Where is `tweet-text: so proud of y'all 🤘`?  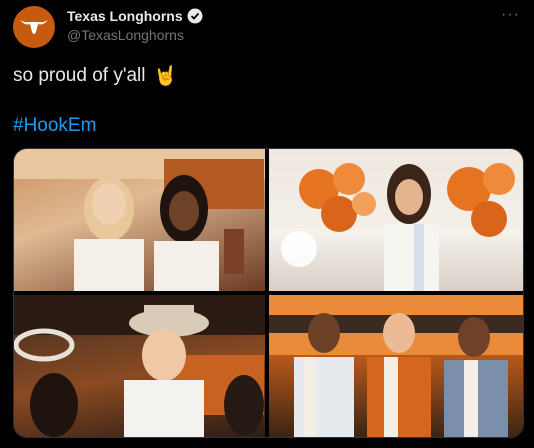 tweet-text: so proud of y'all 🤘 is located at coordinates (95, 76).